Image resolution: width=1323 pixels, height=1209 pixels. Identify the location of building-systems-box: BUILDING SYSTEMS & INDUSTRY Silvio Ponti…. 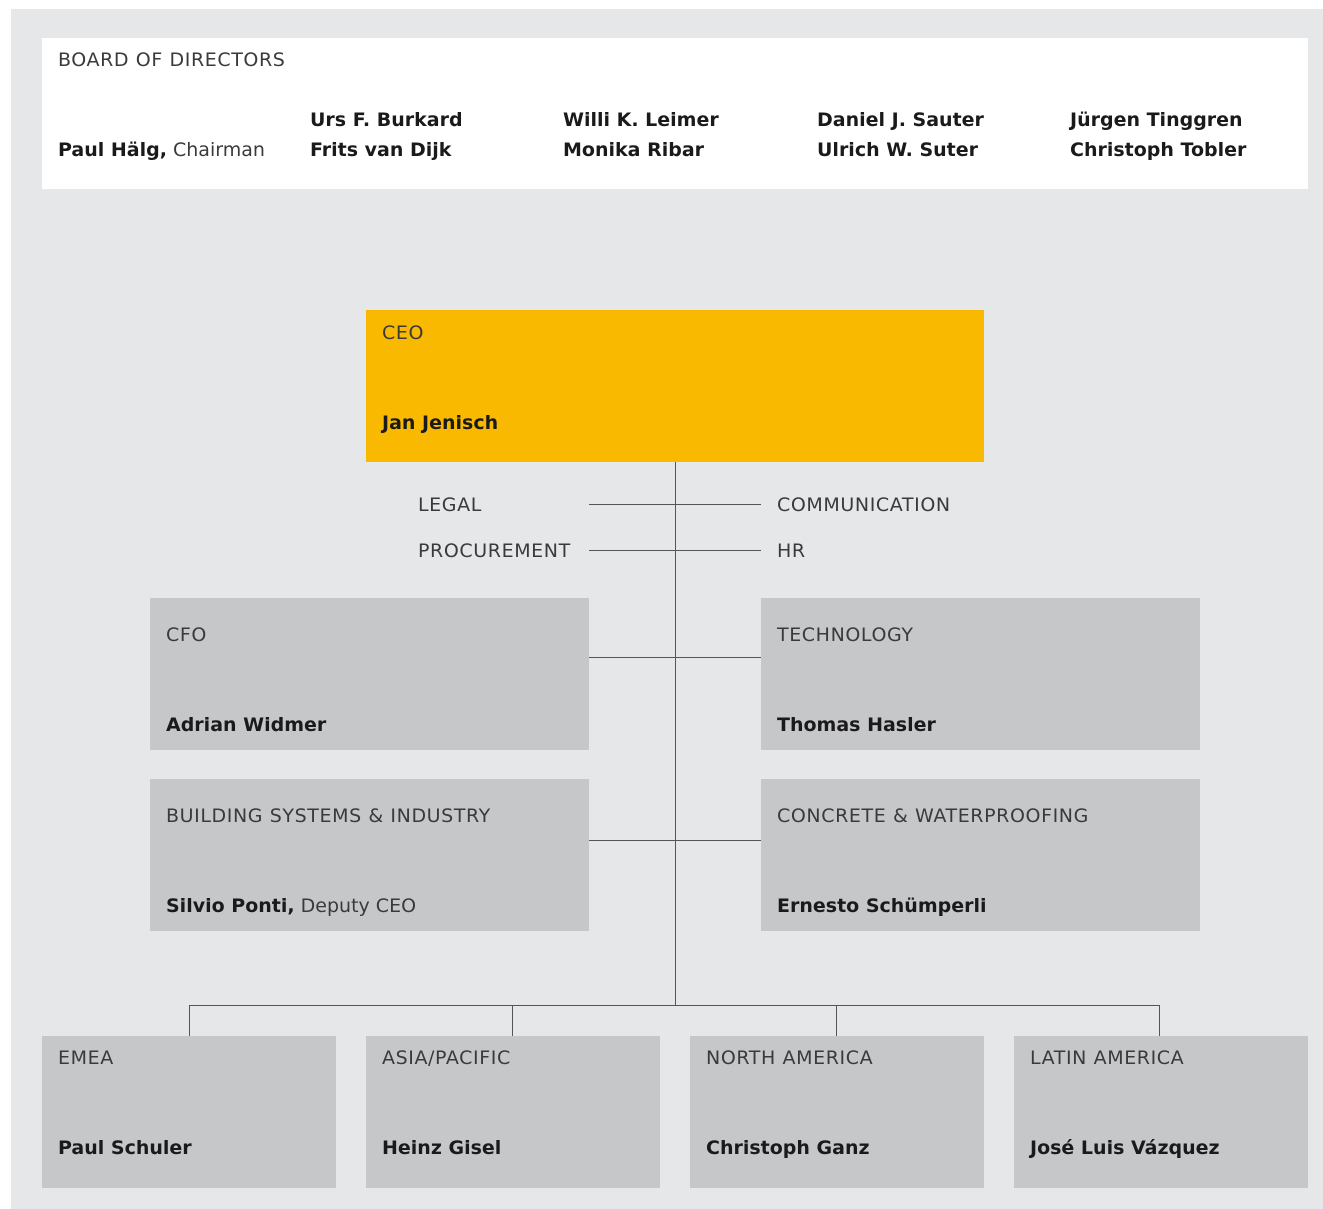
(369, 855).